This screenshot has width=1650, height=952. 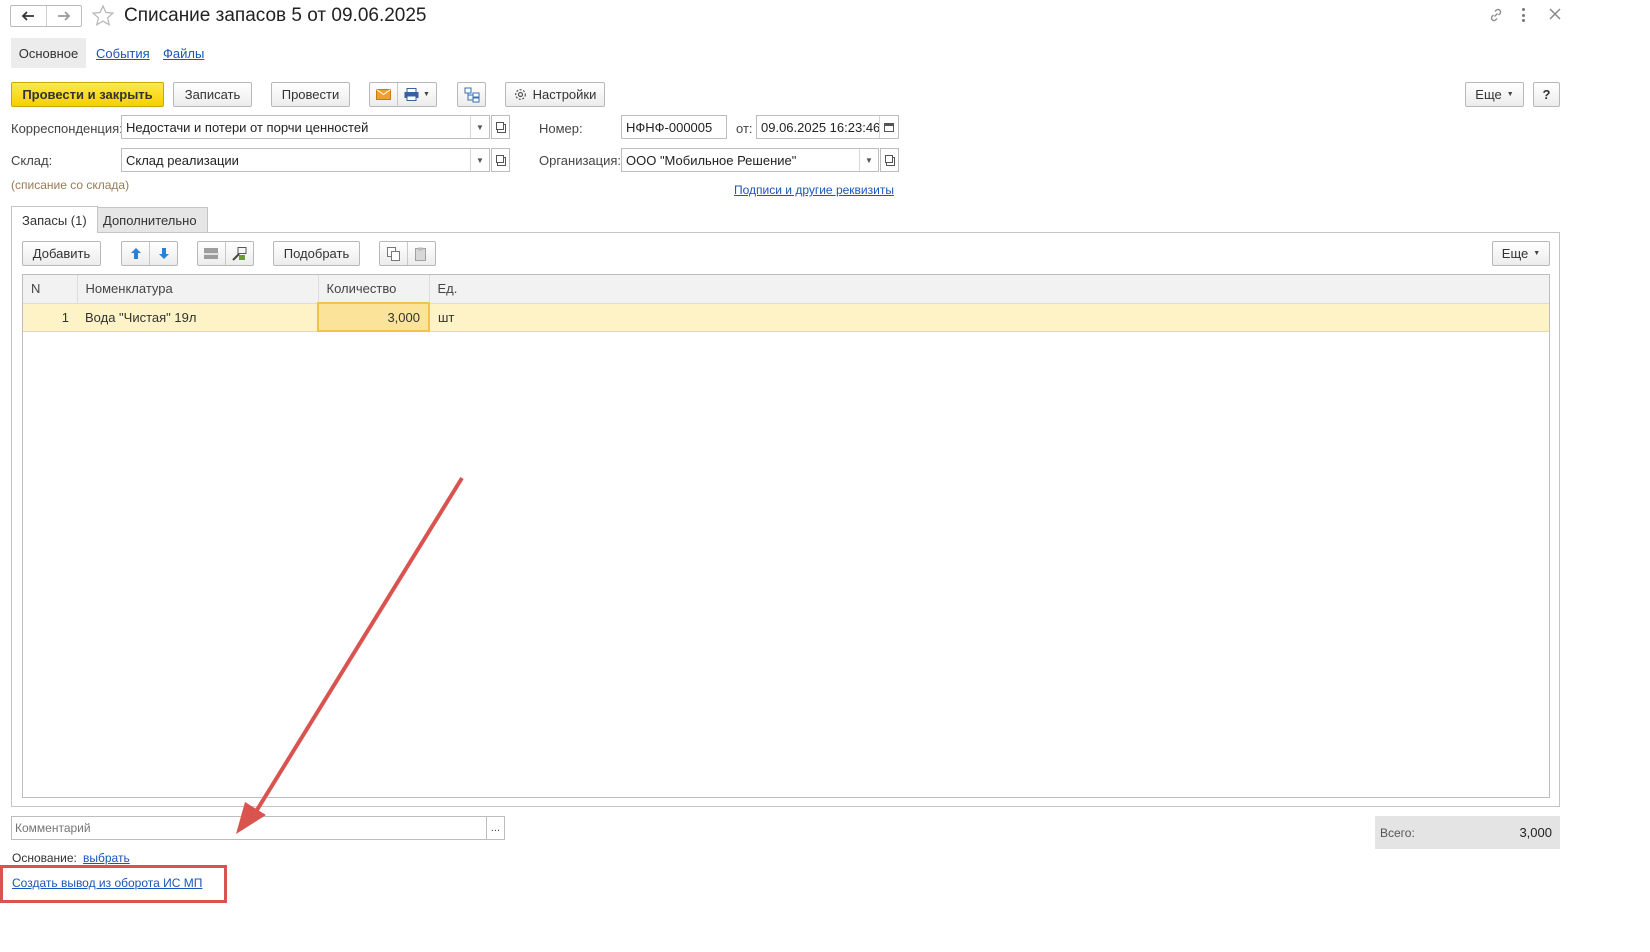 I want to click on more-menu-icon, so click(x=1524, y=15).